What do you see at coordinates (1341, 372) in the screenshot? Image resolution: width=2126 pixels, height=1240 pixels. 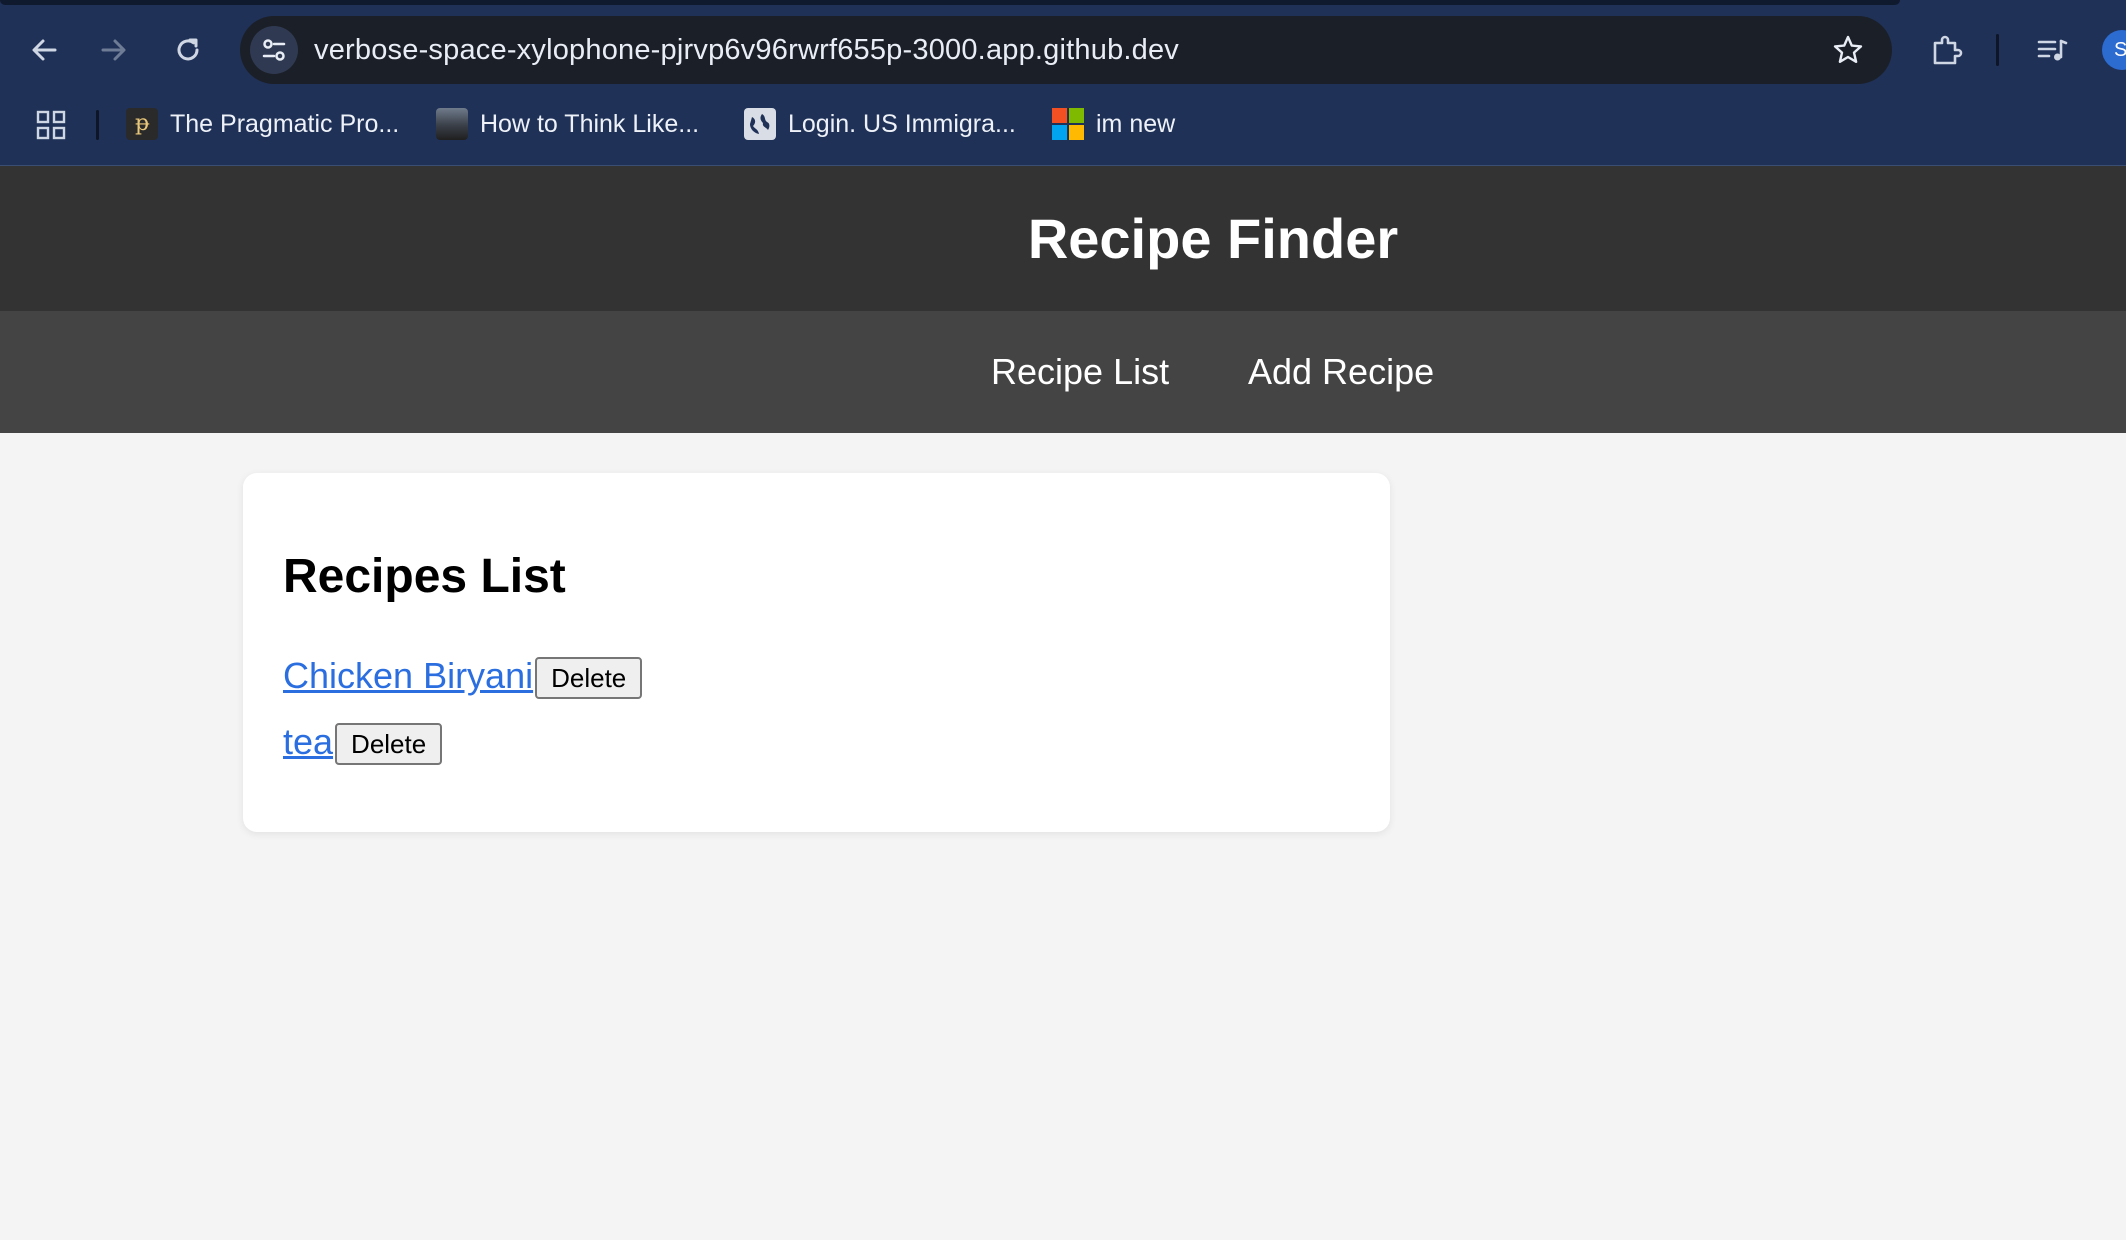 I see `nav-link-add-recipe: Add Recipe` at bounding box center [1341, 372].